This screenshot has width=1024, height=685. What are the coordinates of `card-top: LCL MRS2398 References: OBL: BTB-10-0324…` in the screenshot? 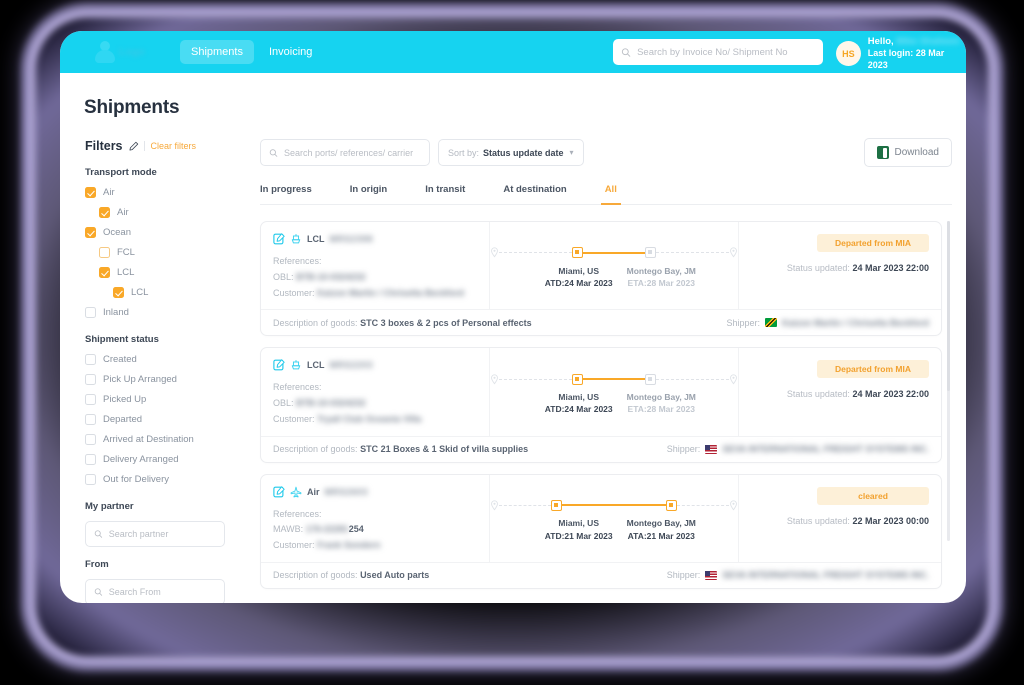 It's located at (601, 266).